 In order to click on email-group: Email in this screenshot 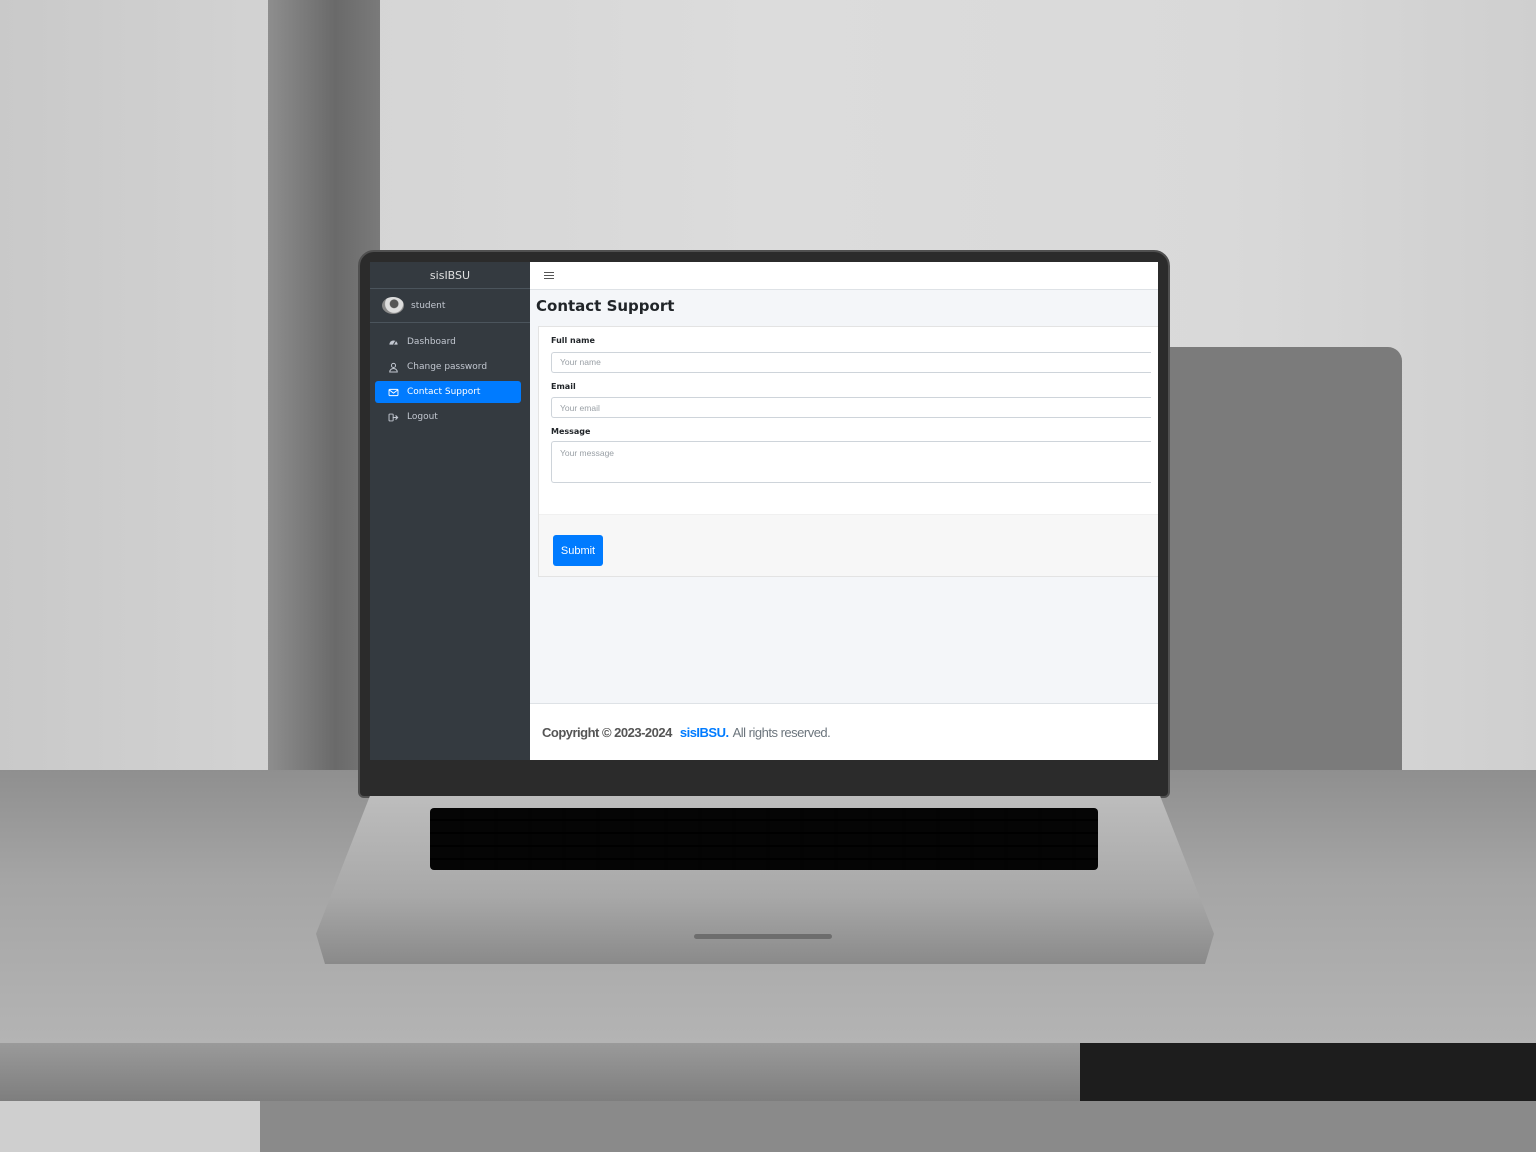, I will do `click(854, 399)`.